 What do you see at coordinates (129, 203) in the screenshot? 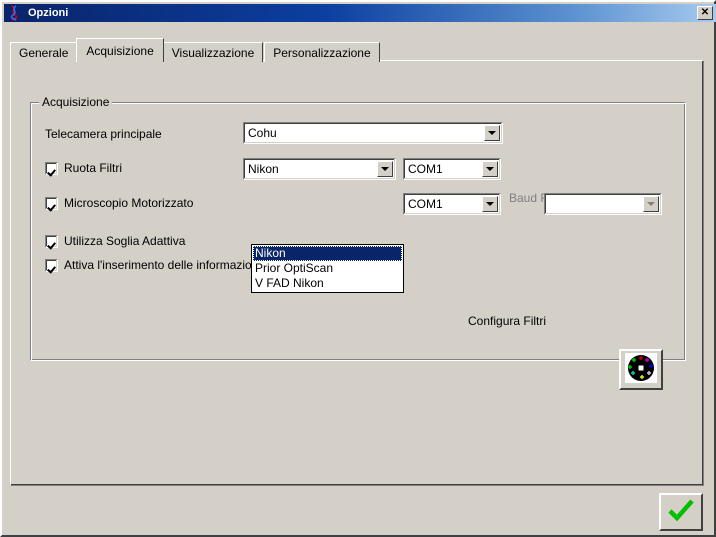
I see `checkbox-label: Microscopio Motorizzato` at bounding box center [129, 203].